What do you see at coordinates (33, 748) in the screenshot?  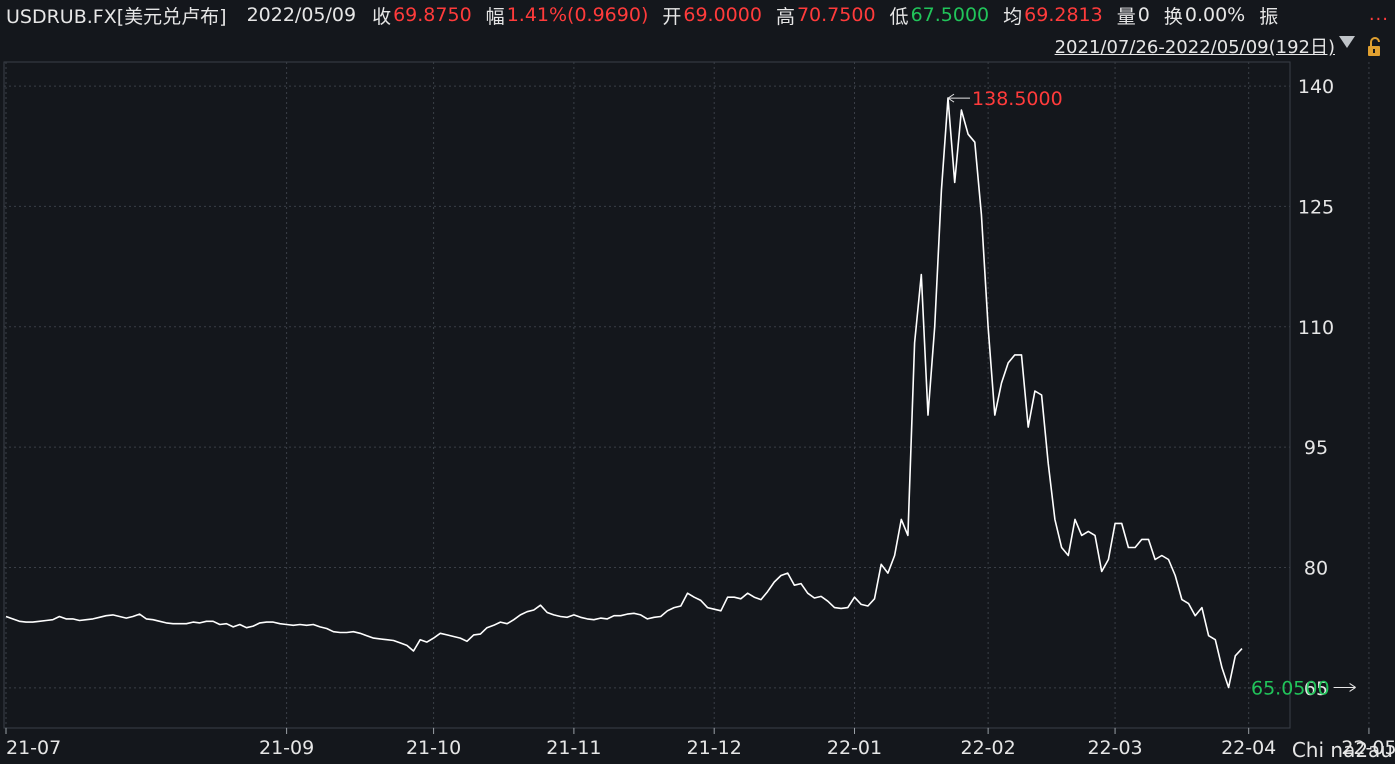 I see `x-tick-label: 21-07` at bounding box center [33, 748].